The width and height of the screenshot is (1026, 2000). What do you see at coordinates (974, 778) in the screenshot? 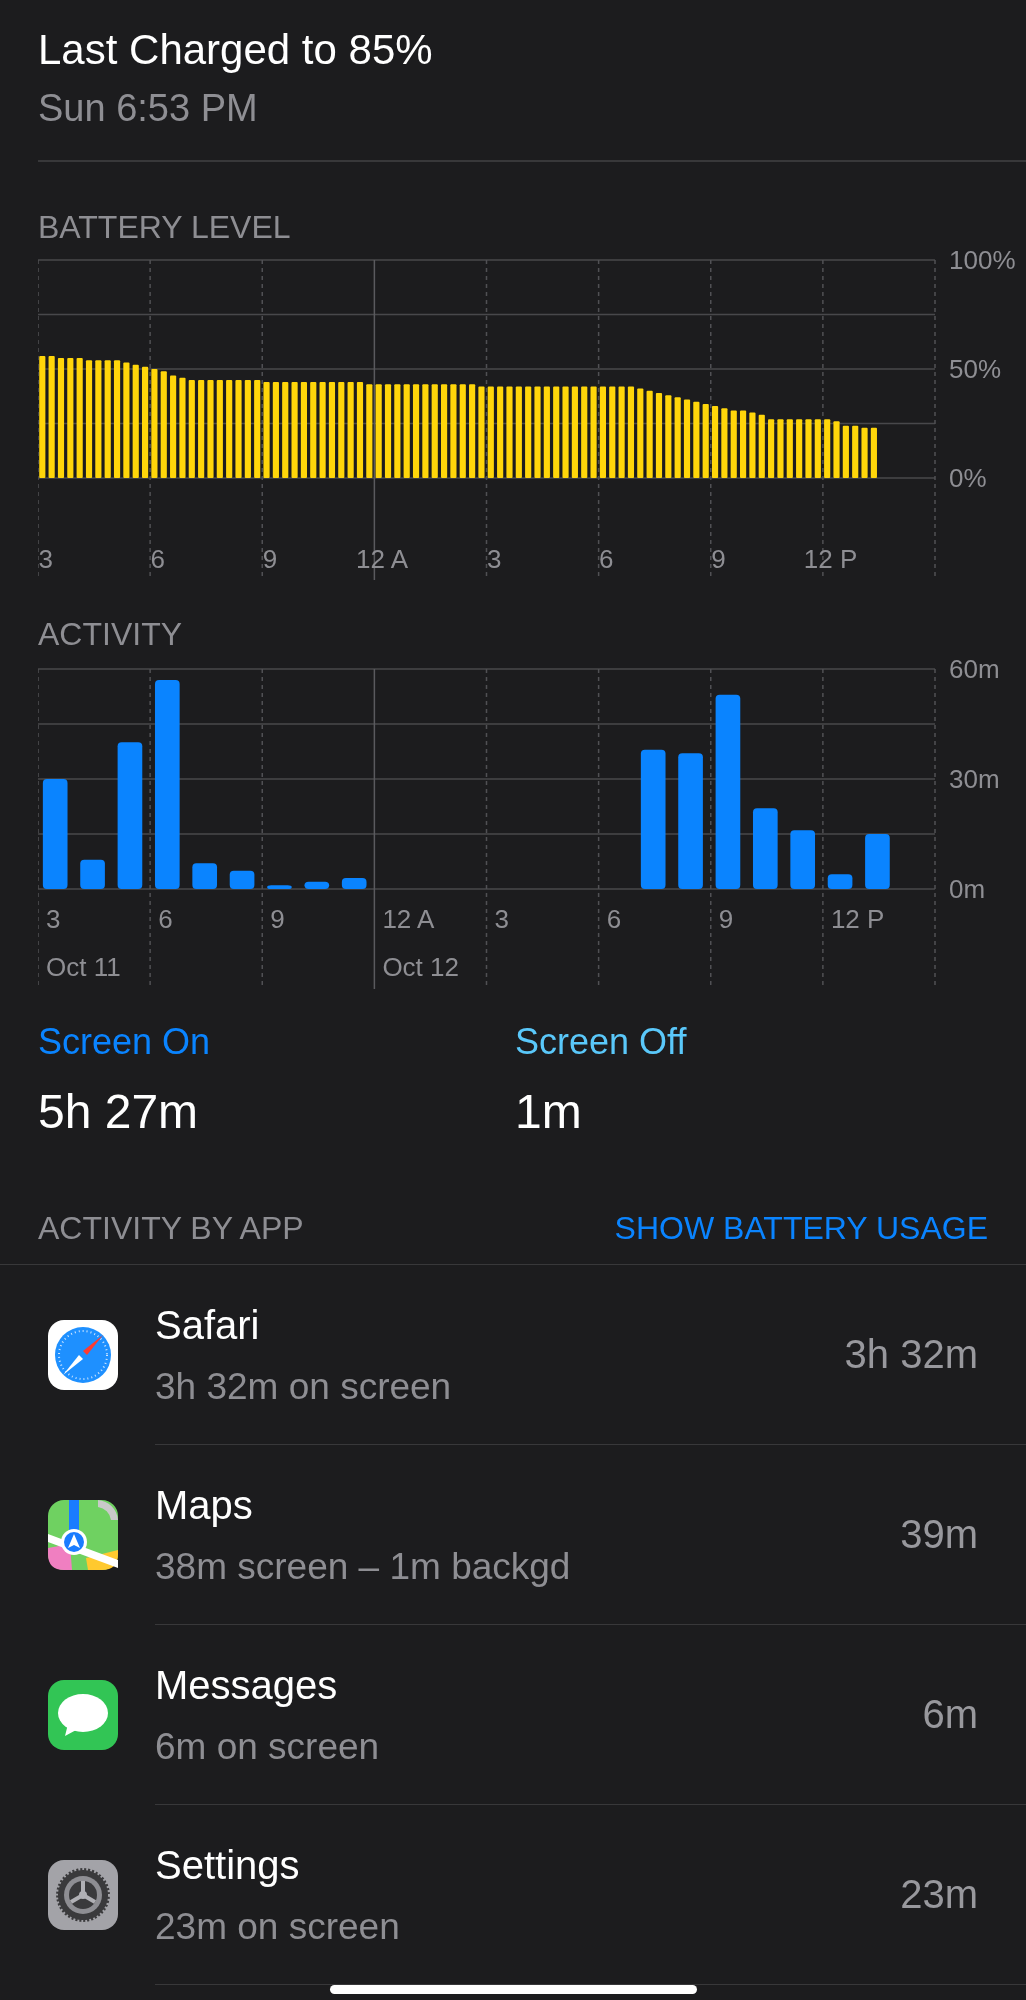
I see `axis-label: 30m` at bounding box center [974, 778].